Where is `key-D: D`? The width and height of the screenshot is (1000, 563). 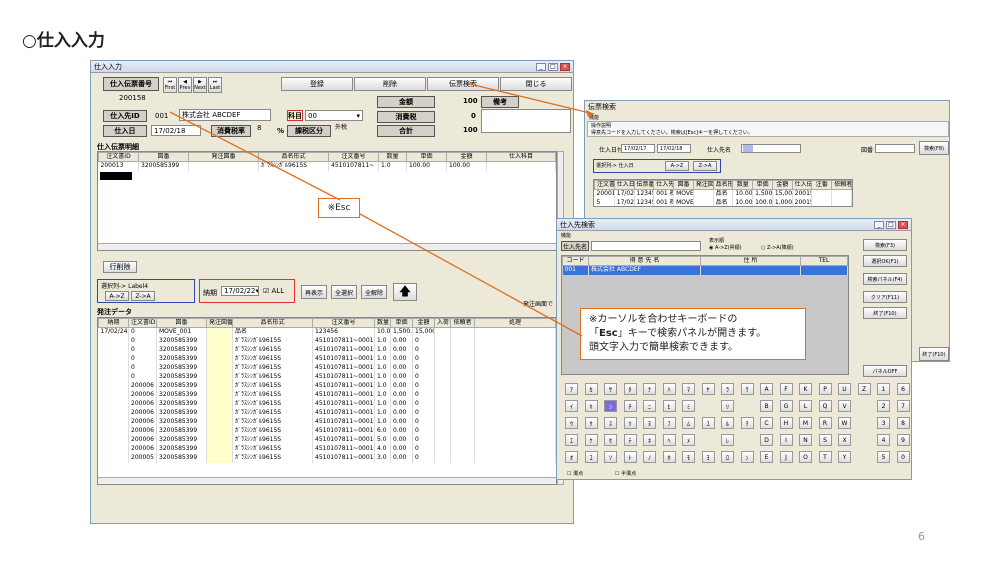
key-D: D is located at coordinates (766, 440).